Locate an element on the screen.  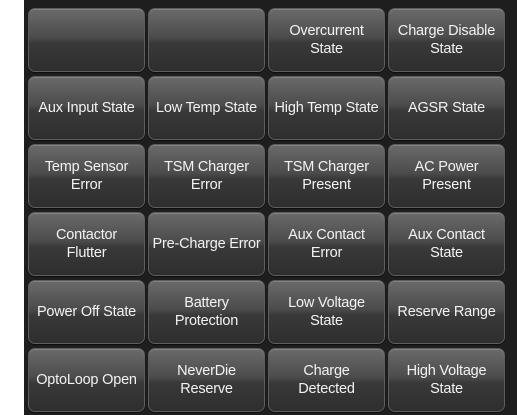
power-off-state-tile: Power Off State is located at coordinates (86, 312).